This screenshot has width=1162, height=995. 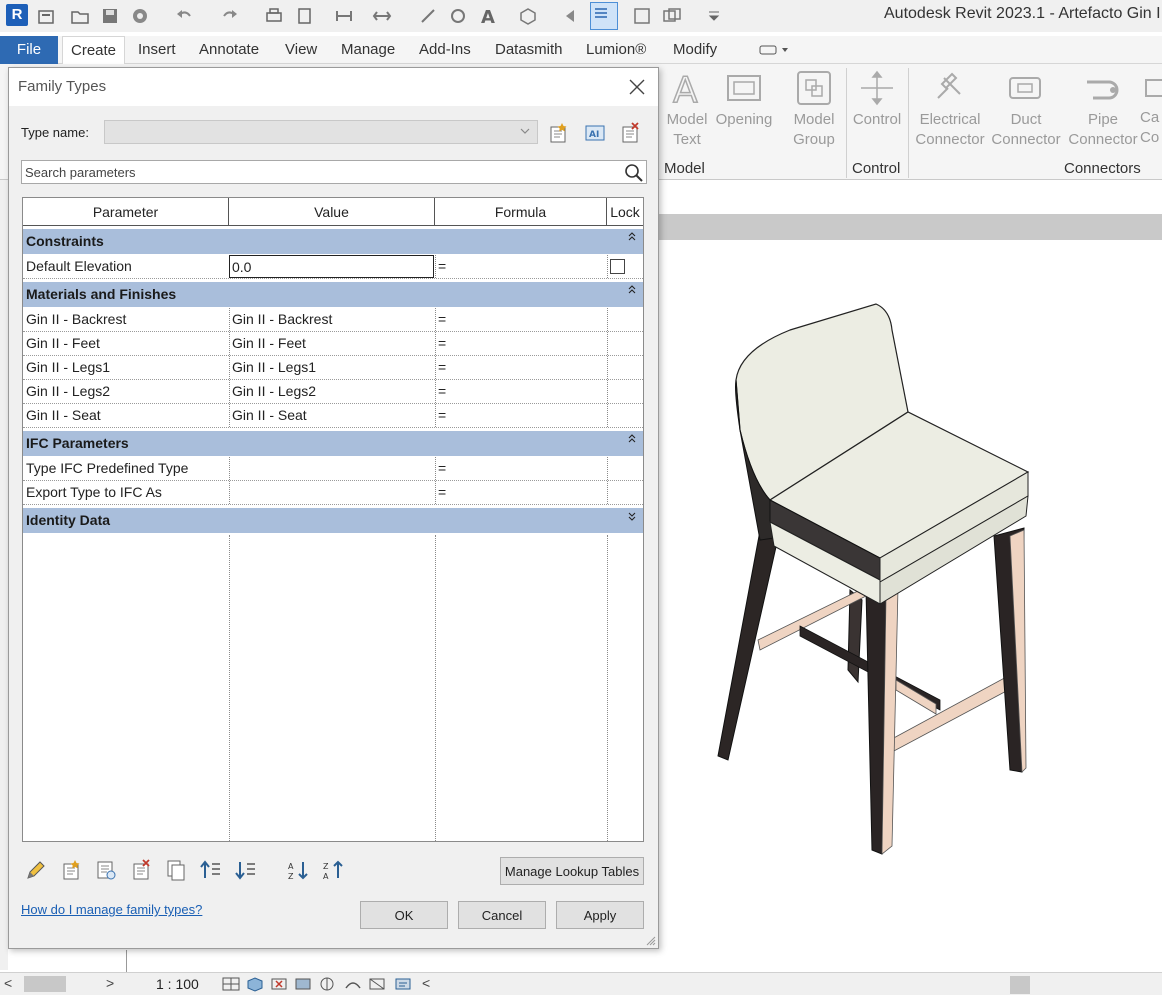 I want to click on rename-type-icon: AI, so click(x=595, y=133).